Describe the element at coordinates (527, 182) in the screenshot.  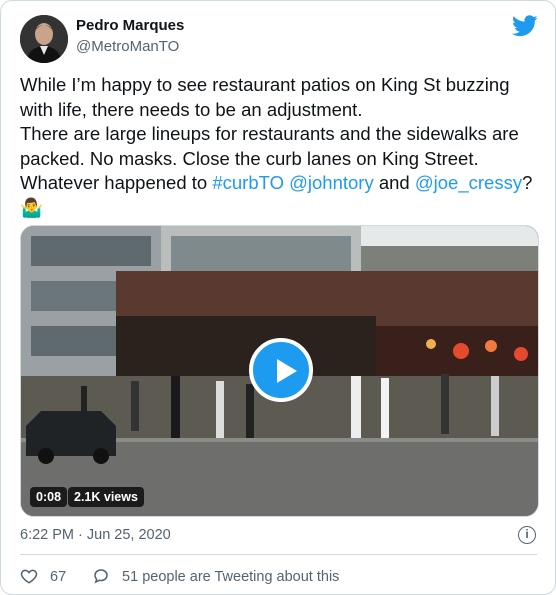
I see `question-mark: ?` at that location.